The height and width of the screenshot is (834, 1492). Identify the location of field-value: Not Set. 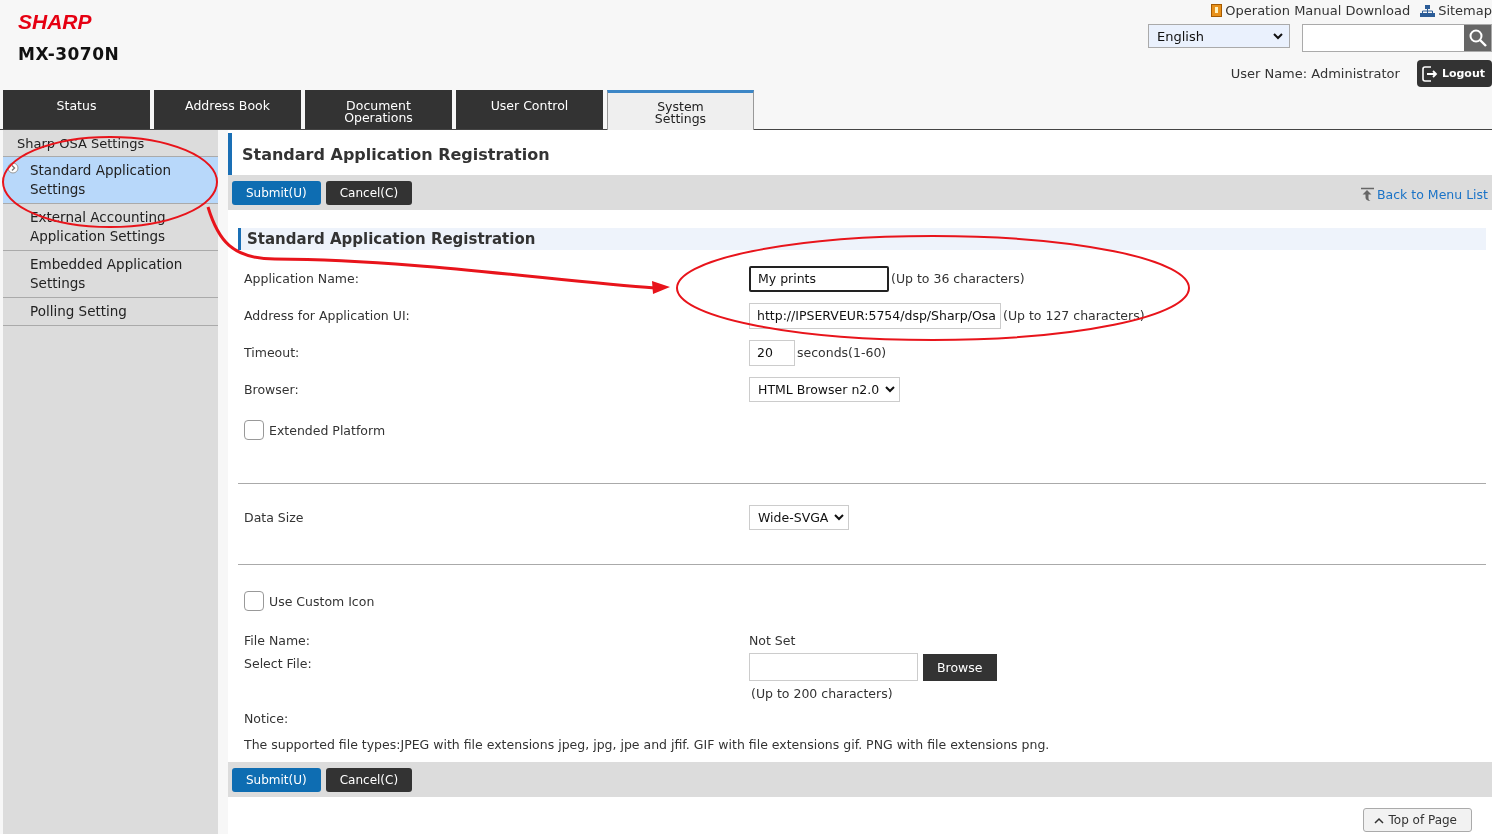
(773, 640).